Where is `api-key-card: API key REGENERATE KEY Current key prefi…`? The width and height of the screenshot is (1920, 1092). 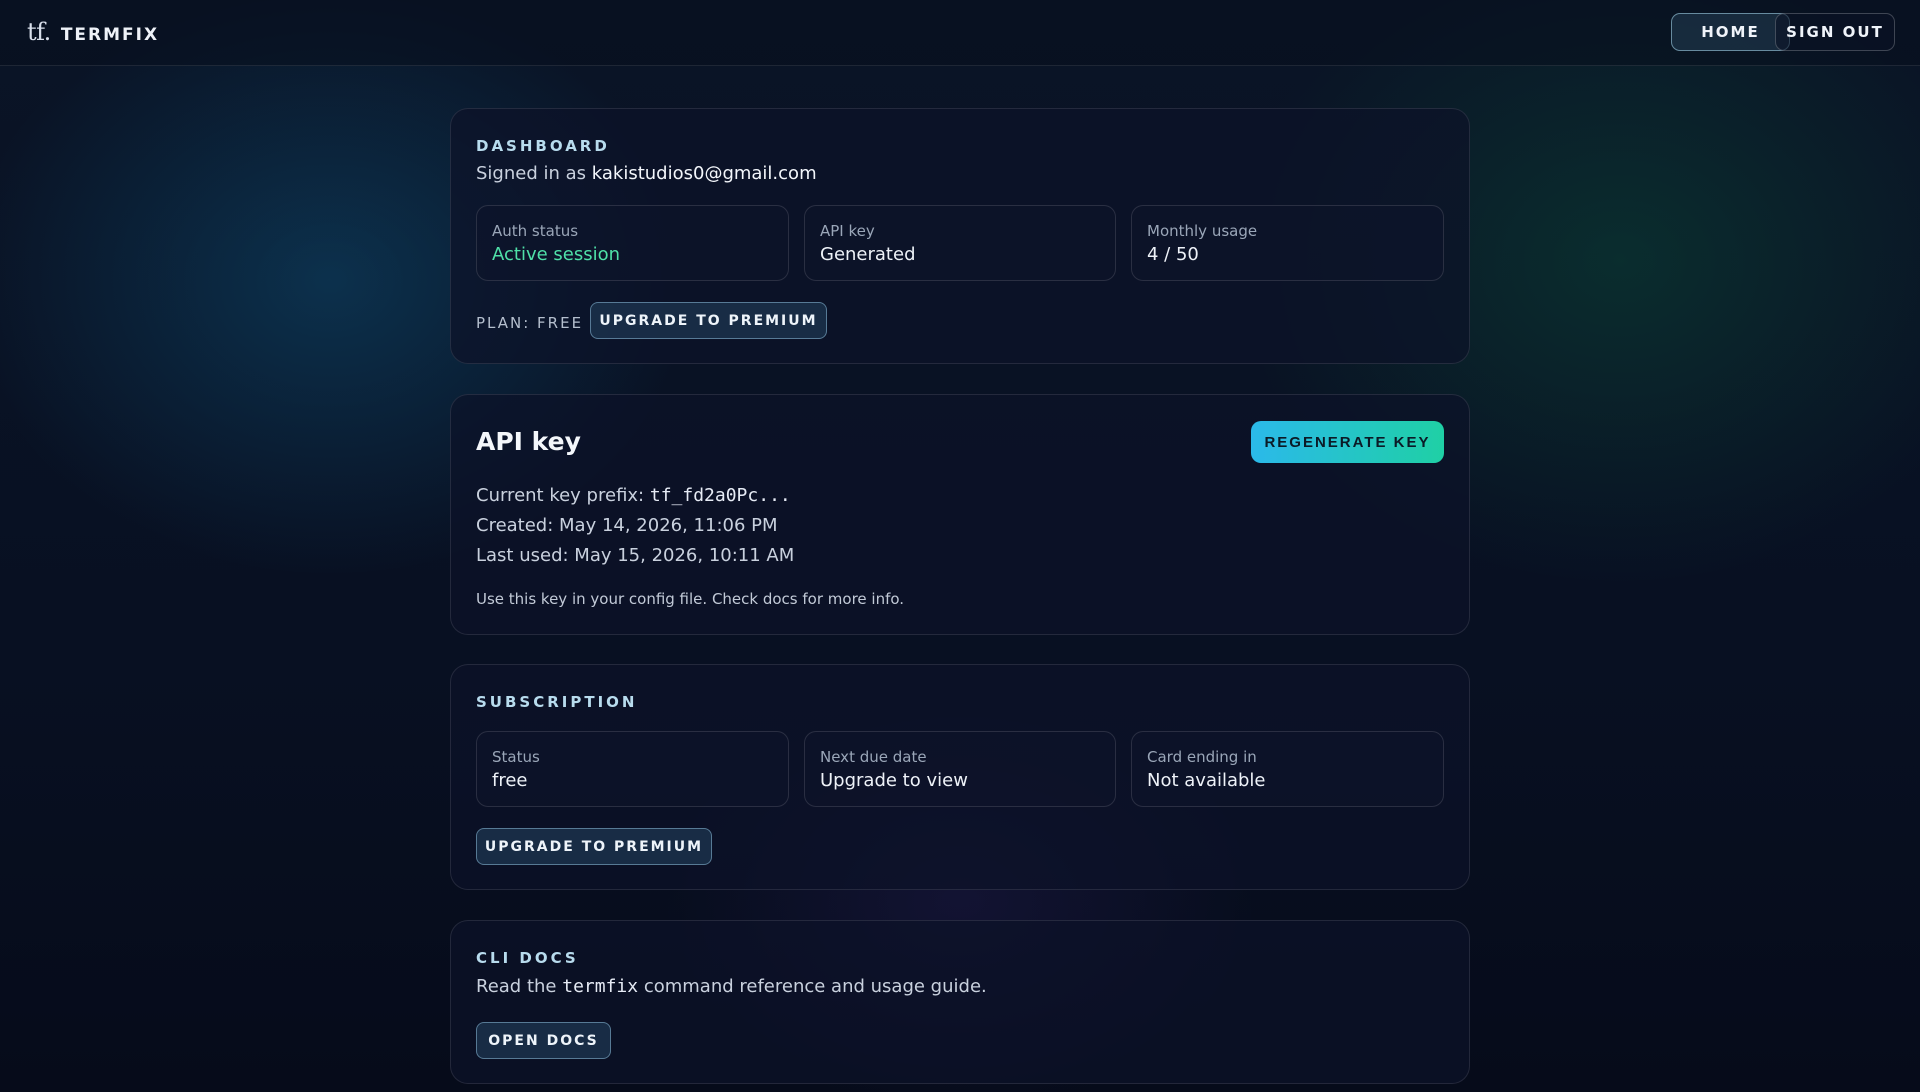 api-key-card: API key REGENERATE KEY Current key prefi… is located at coordinates (960, 514).